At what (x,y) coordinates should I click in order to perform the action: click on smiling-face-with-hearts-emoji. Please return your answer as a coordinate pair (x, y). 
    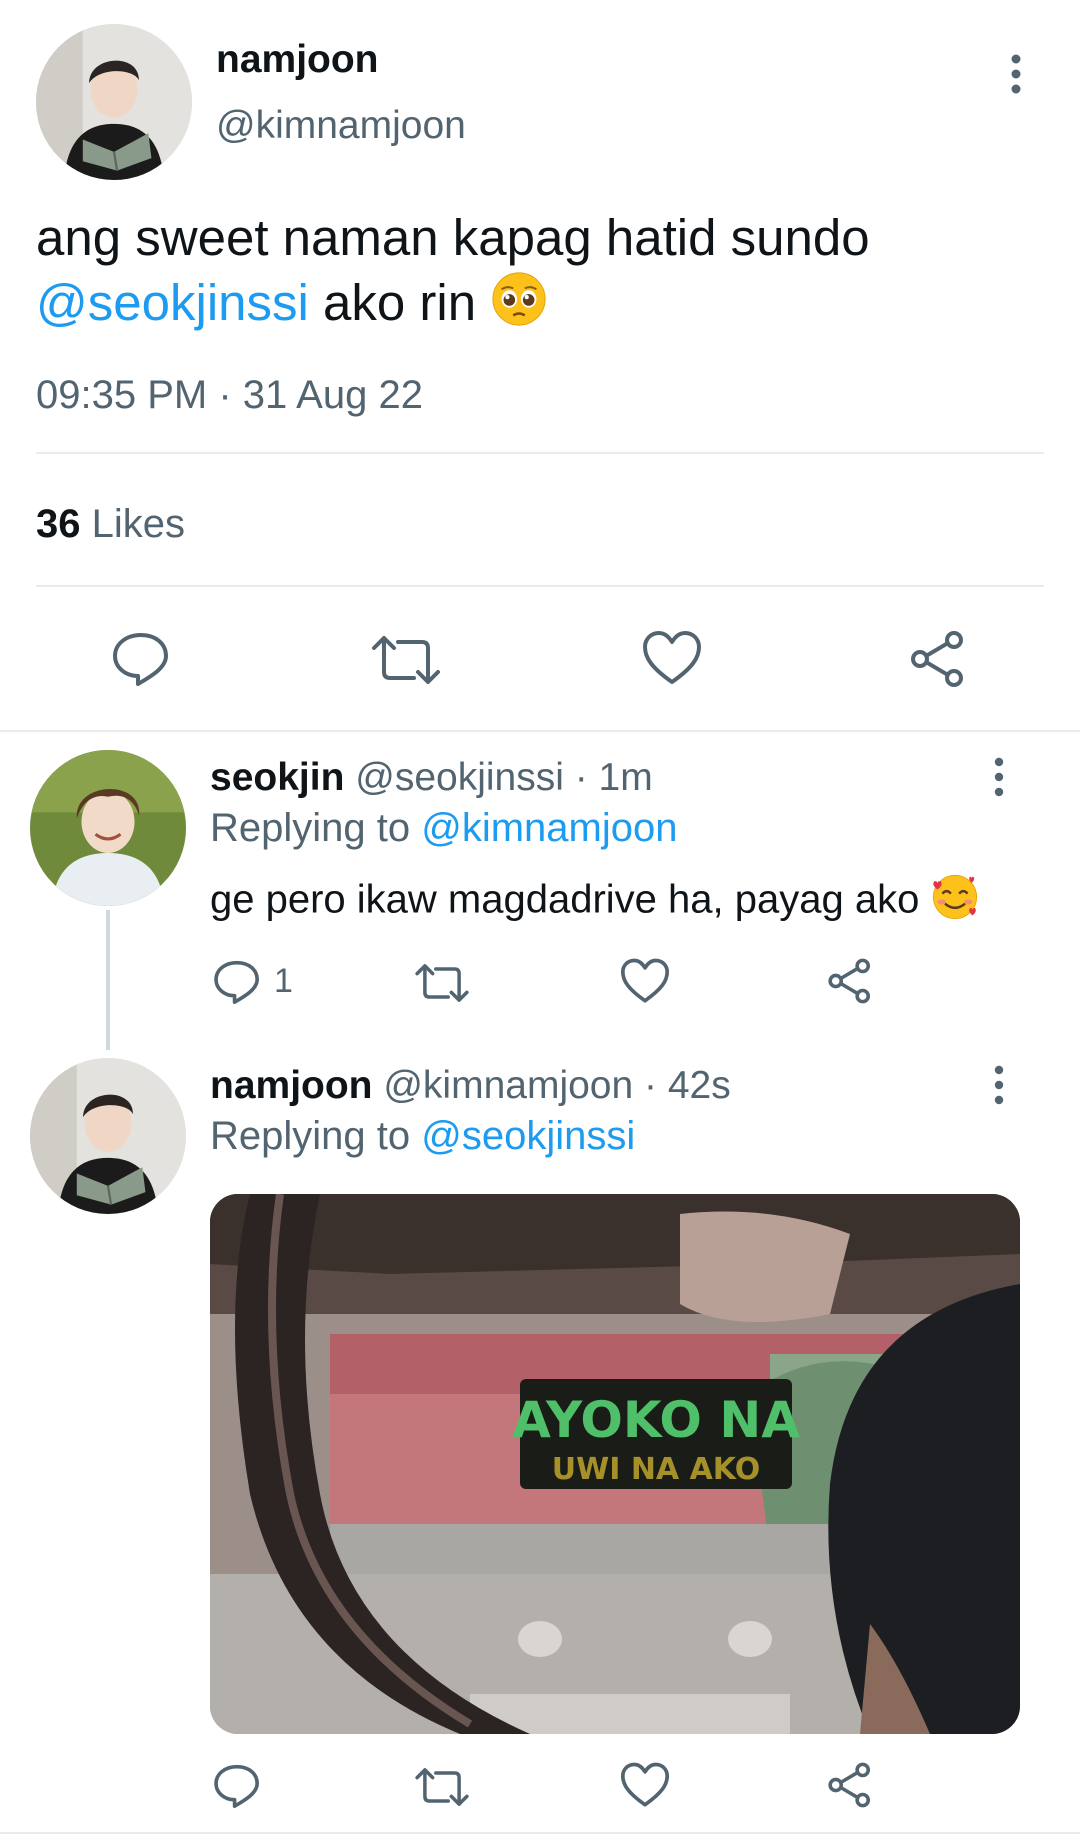
    Looking at the image, I should click on (955, 902).